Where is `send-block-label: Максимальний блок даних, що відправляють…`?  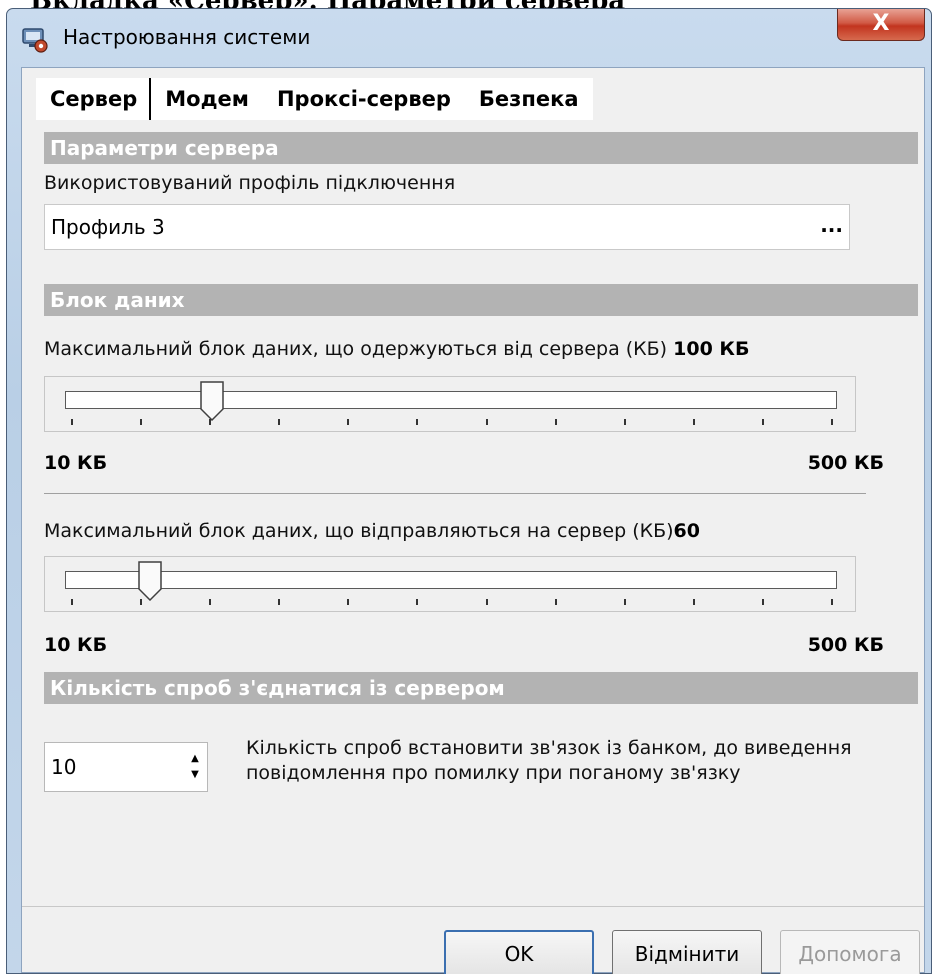
send-block-label: Максимальний блок даних, що відправляють… is located at coordinates (372, 531).